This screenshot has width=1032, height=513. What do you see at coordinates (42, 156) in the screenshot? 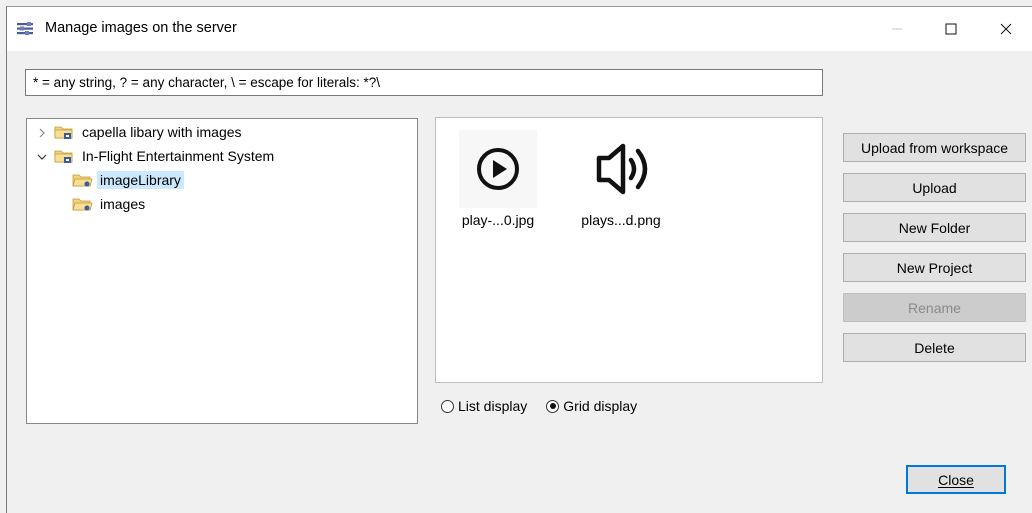
I see `chevron-down-icon` at bounding box center [42, 156].